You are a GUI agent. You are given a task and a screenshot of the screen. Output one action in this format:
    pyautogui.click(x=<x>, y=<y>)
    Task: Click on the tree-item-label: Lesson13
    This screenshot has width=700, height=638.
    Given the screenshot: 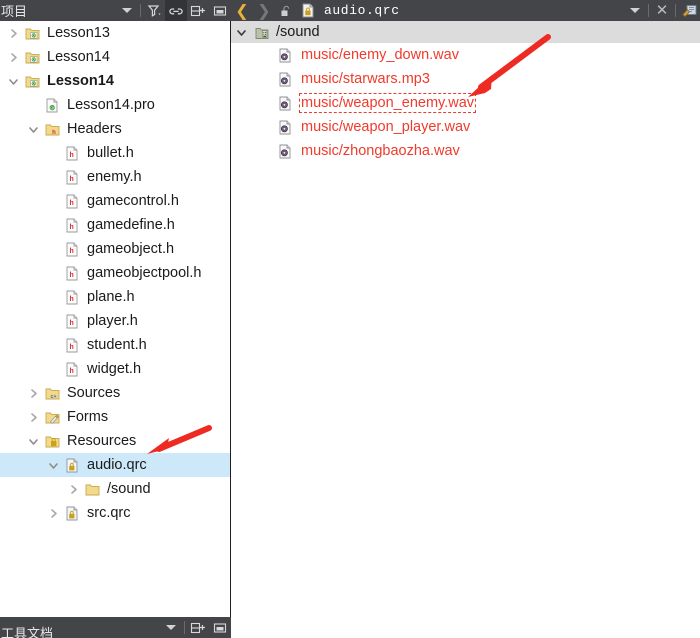 What is the action you would take?
    pyautogui.click(x=78, y=33)
    